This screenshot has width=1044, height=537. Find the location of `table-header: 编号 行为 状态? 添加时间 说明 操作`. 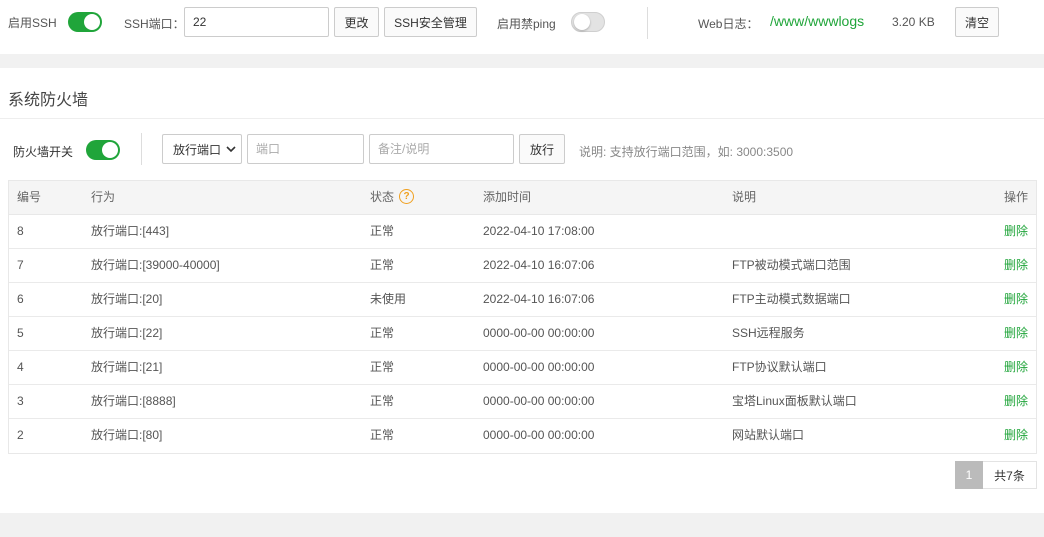

table-header: 编号 行为 状态? 添加时间 说明 操作 is located at coordinates (522, 198).